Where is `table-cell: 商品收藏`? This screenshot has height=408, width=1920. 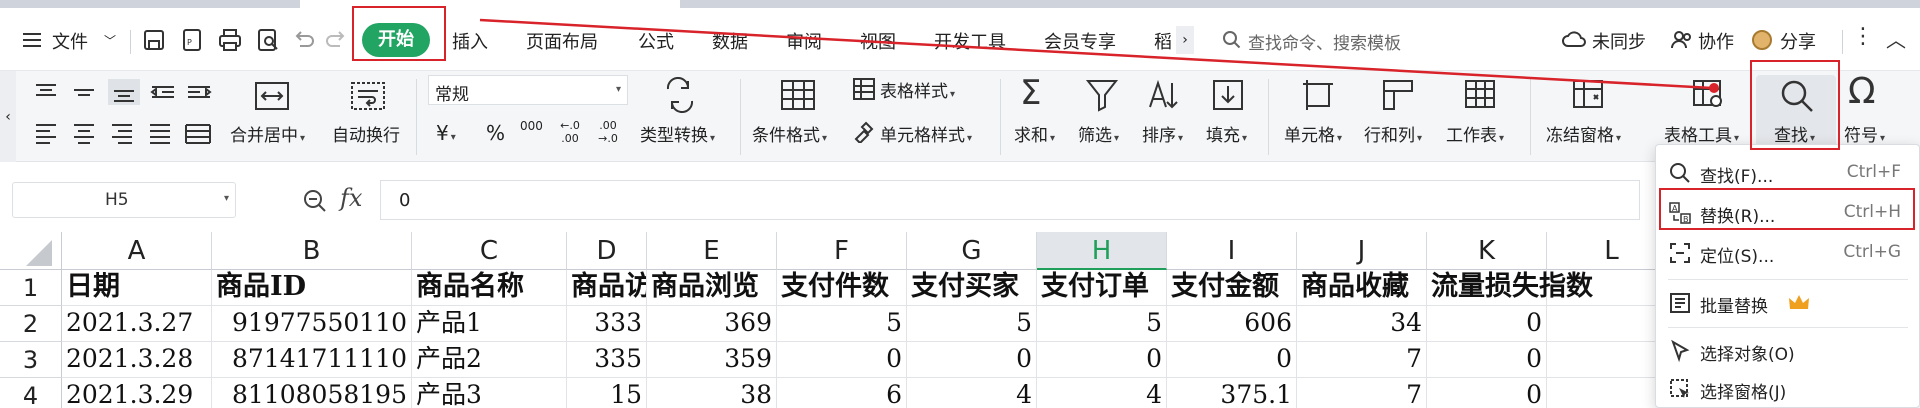 table-cell: 商品收藏 is located at coordinates (1362, 288).